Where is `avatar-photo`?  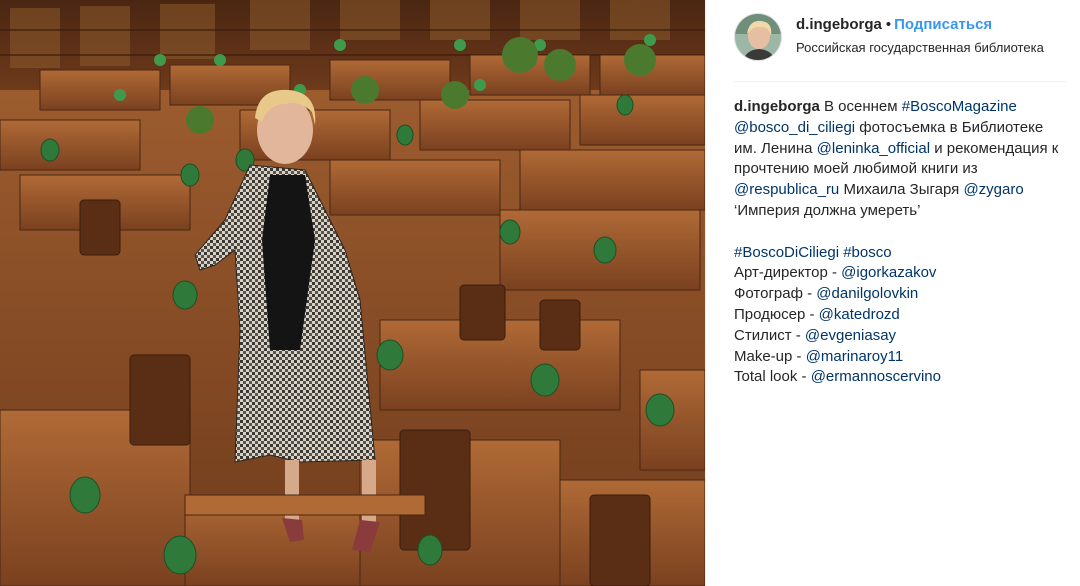
avatar-photo is located at coordinates (758, 37).